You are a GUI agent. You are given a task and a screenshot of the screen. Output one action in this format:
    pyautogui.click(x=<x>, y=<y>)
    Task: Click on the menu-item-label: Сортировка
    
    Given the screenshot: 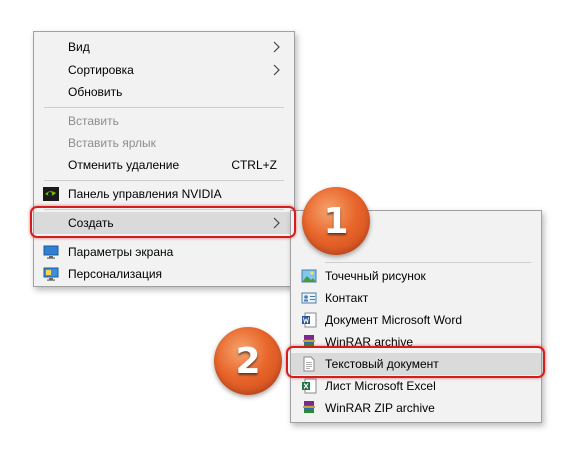 What is the action you would take?
    pyautogui.click(x=101, y=70)
    